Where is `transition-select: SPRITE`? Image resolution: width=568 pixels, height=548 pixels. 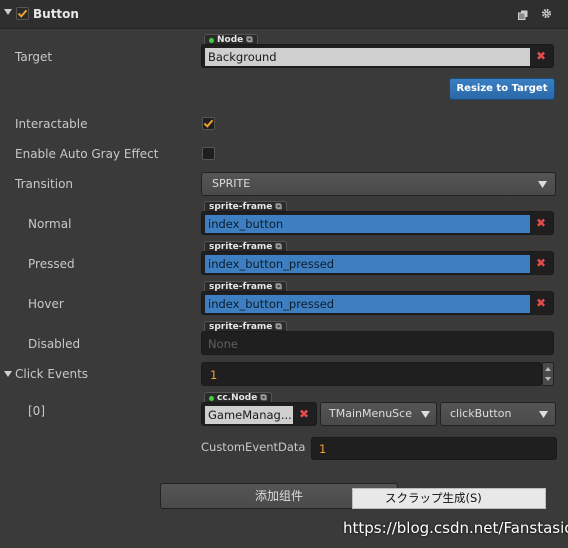
transition-select: SPRITE is located at coordinates (378, 184).